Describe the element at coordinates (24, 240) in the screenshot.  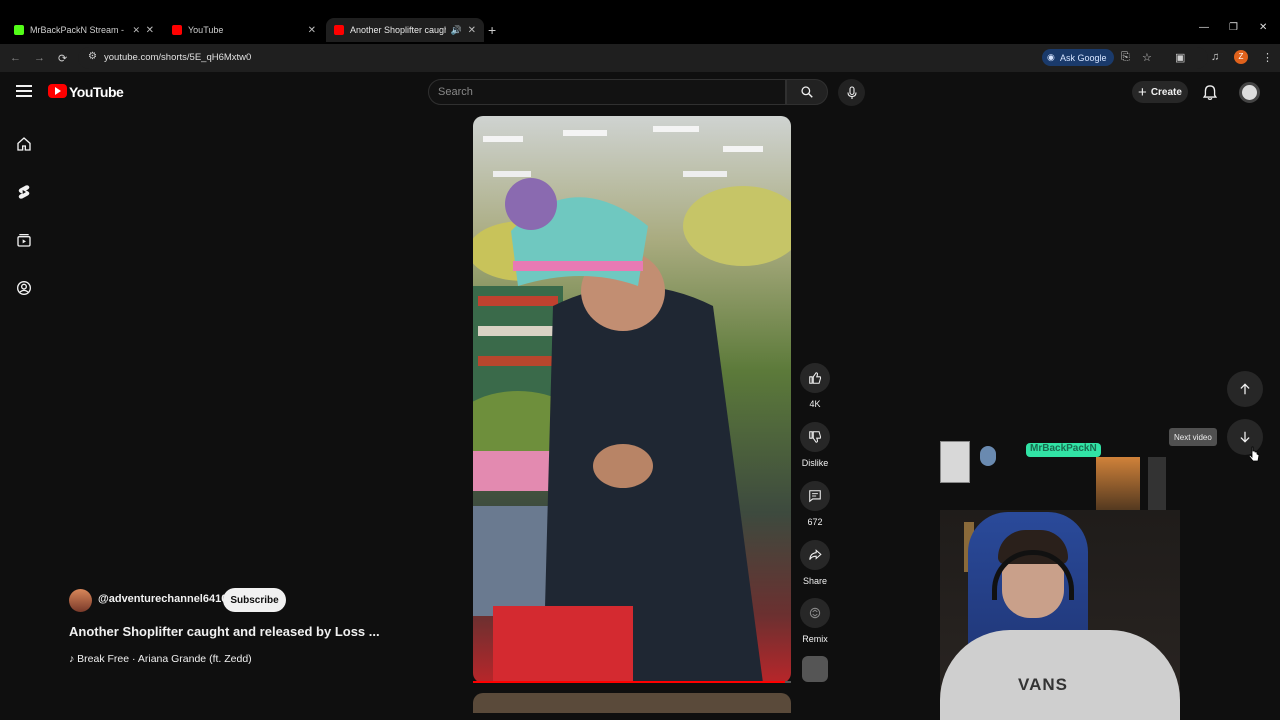
I see `subscriptions-icon` at that location.